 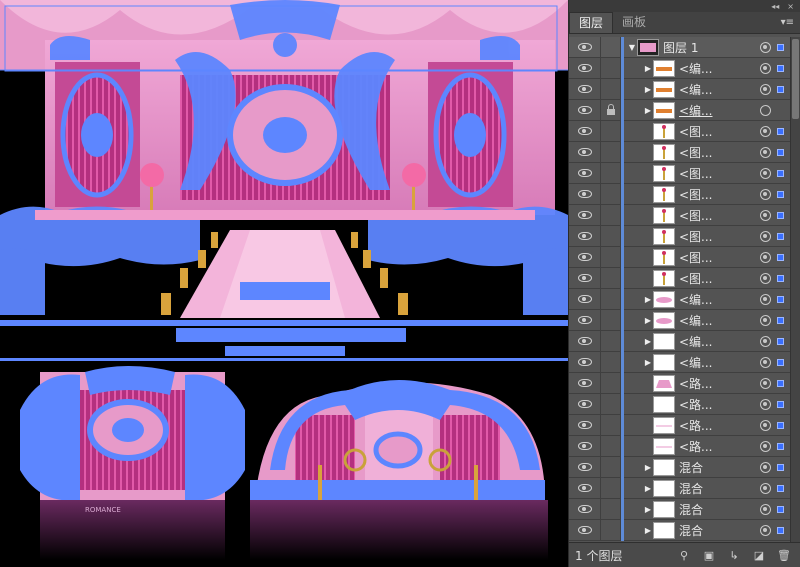 I want to click on new-layer-icon: ◪, so click(x=759, y=555).